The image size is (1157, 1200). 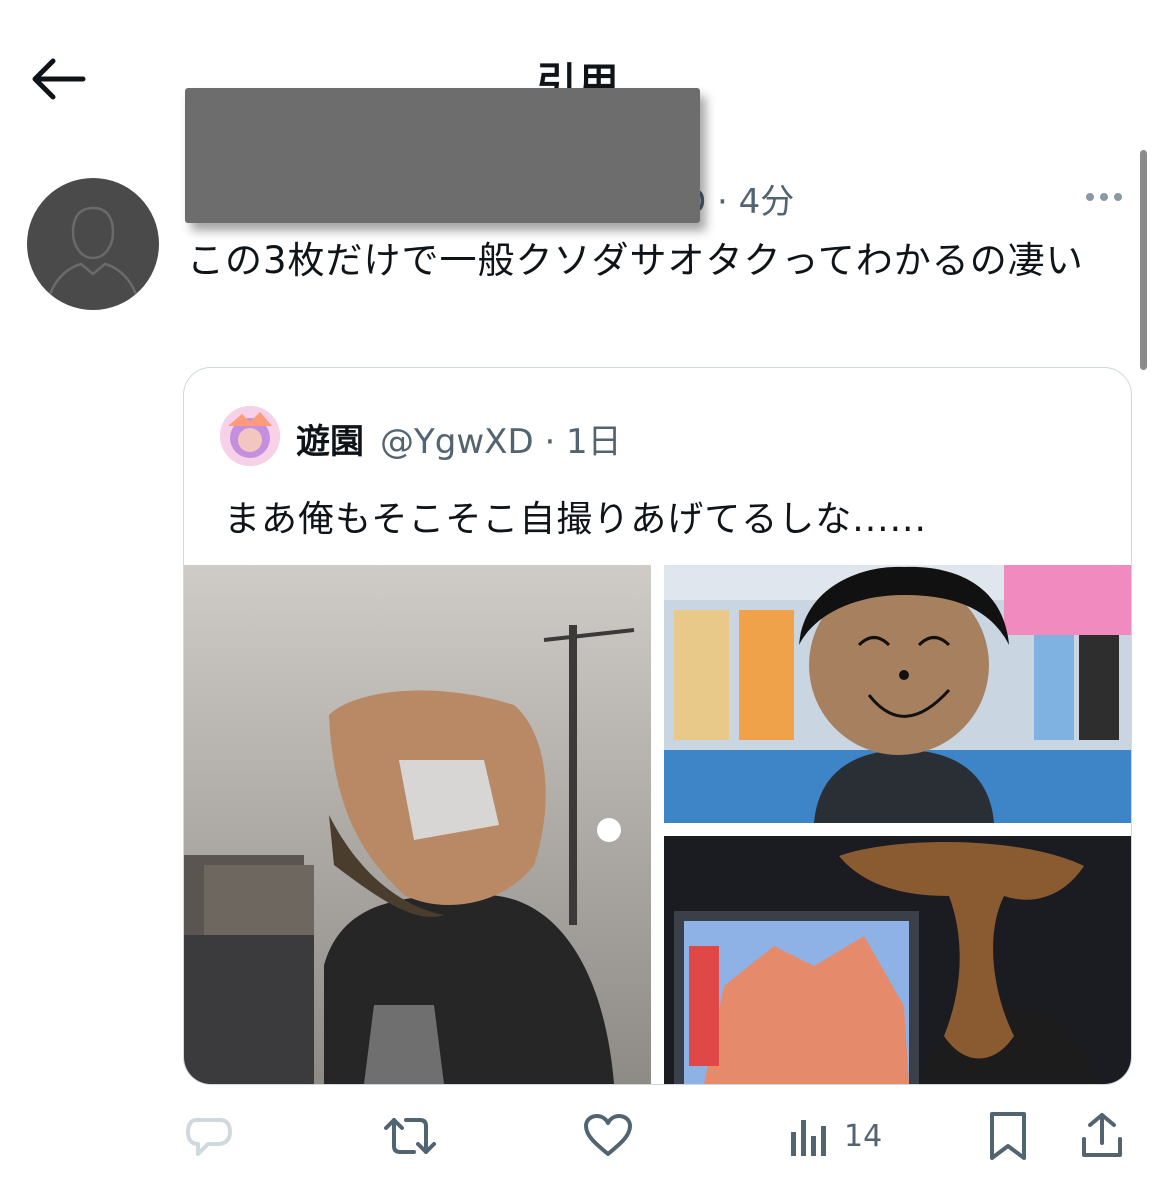 I want to click on reply-icon, so click(x=209, y=1137).